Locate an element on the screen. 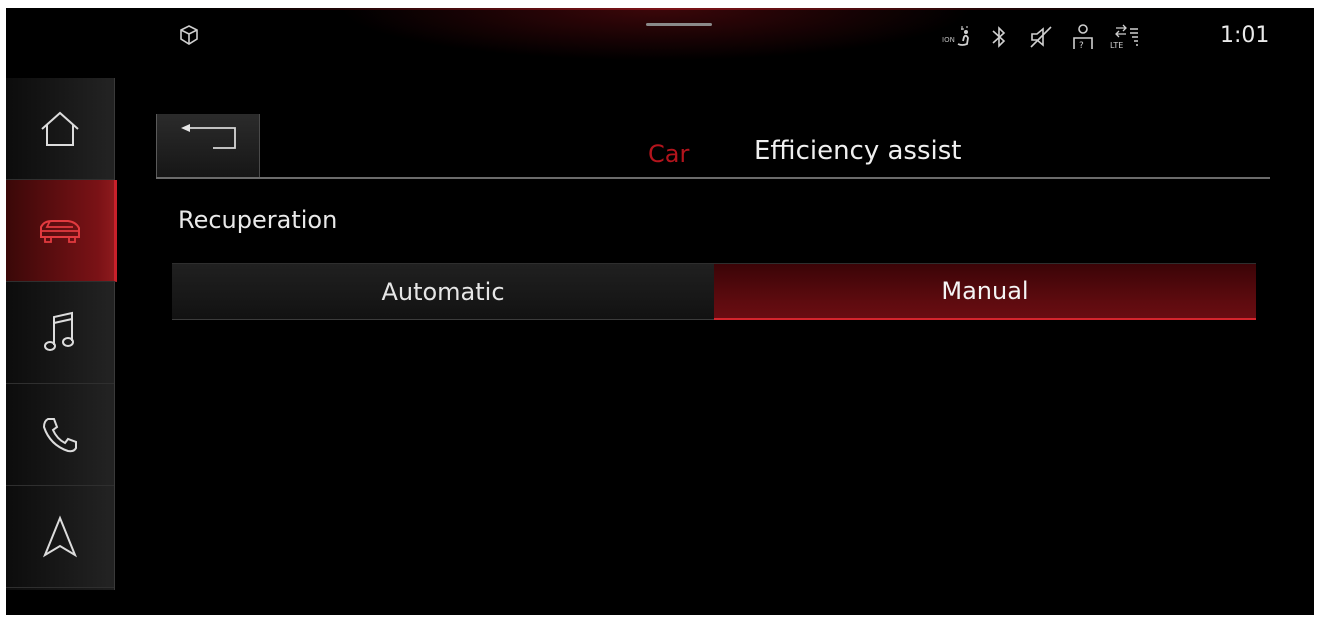 The width and height of the screenshot is (1320, 619). sidebar-nav is located at coordinates (61, 334).